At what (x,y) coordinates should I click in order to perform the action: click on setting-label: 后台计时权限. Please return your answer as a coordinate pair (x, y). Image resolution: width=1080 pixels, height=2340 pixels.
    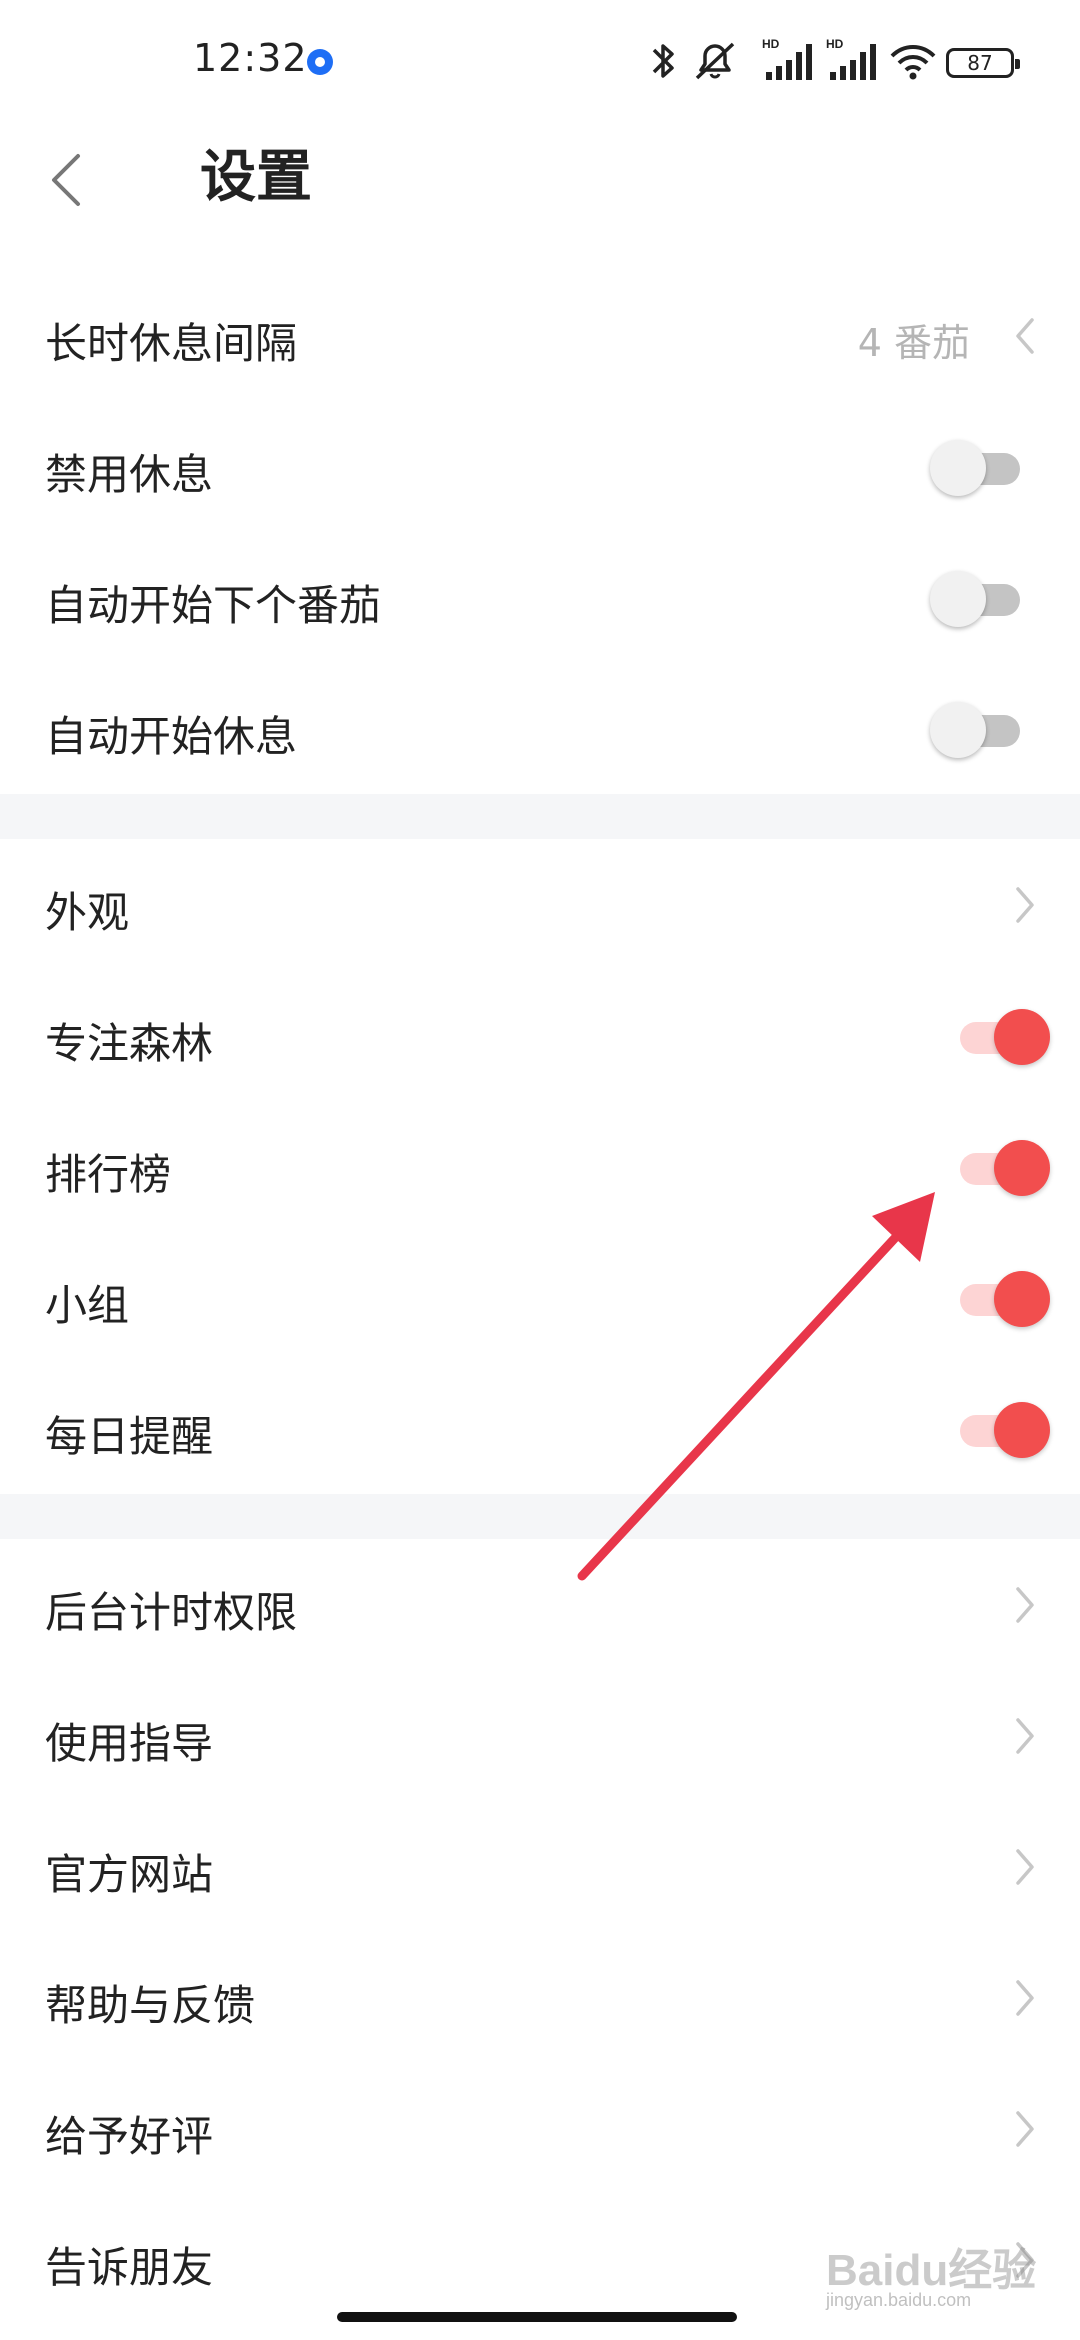
    Looking at the image, I should click on (171, 1612).